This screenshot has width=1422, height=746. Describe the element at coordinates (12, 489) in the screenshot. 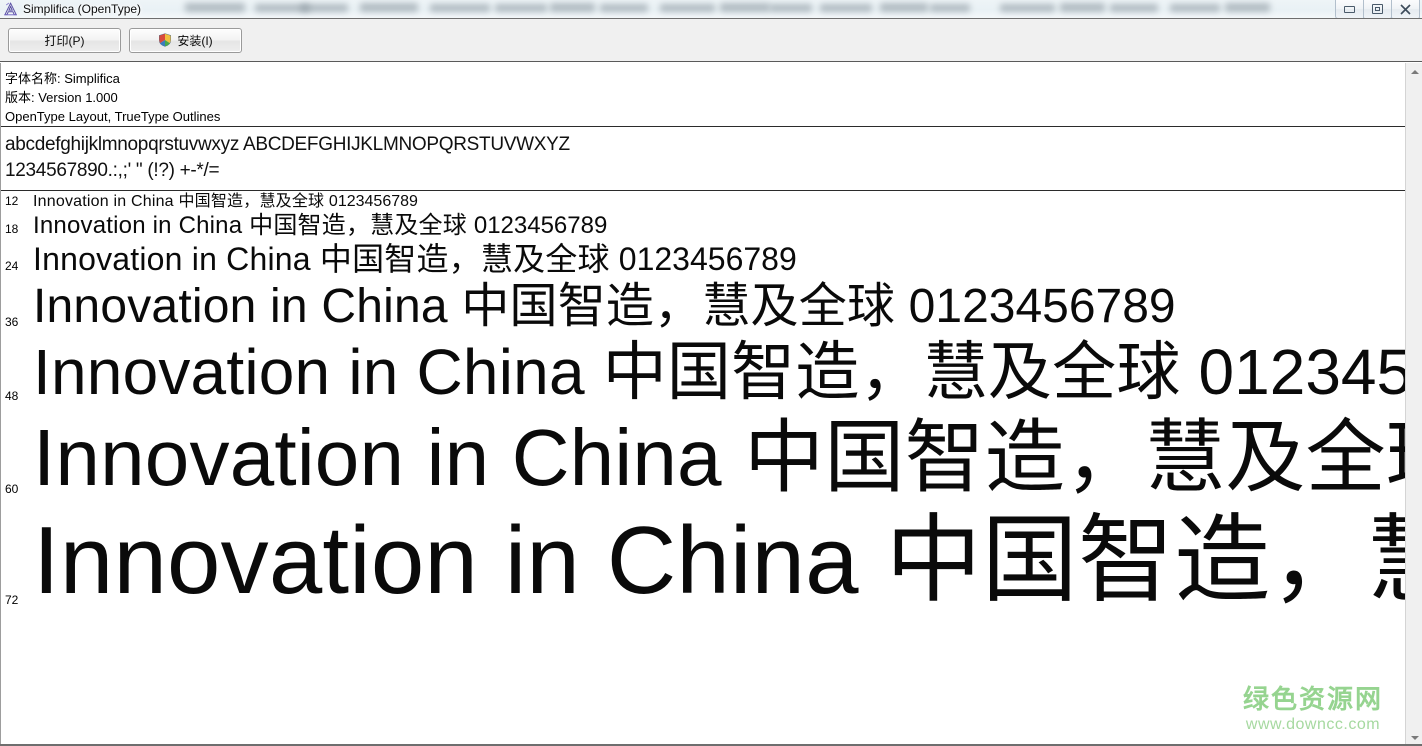

I see `sample-size-label: 60` at that location.